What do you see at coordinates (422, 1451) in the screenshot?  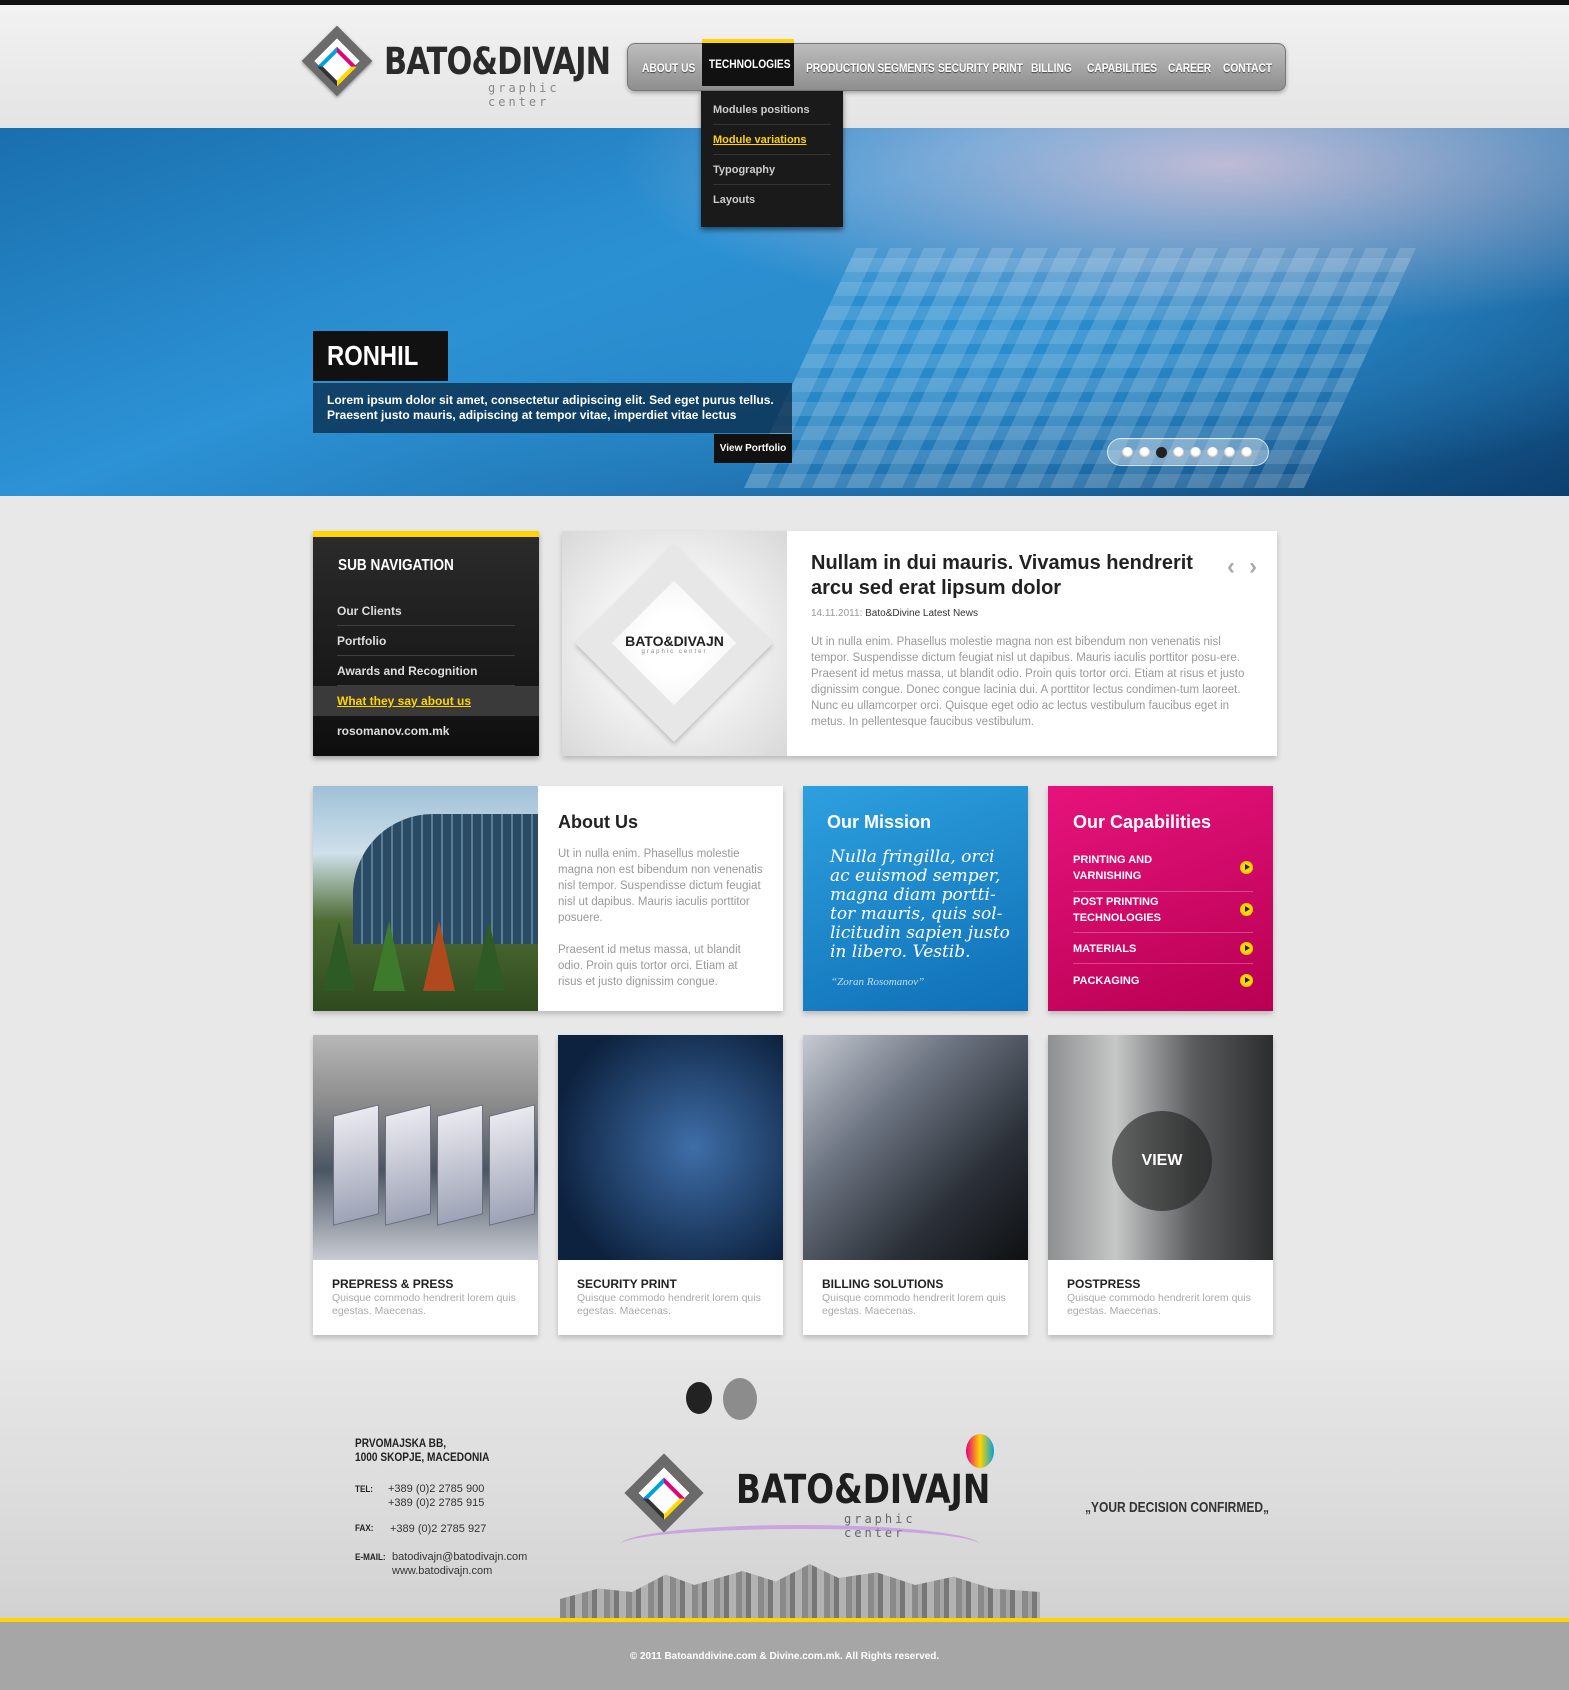 I see `footer-address: PRVOMAJSKA BB, 1000 SKOPJE, MACEDONIA` at bounding box center [422, 1451].